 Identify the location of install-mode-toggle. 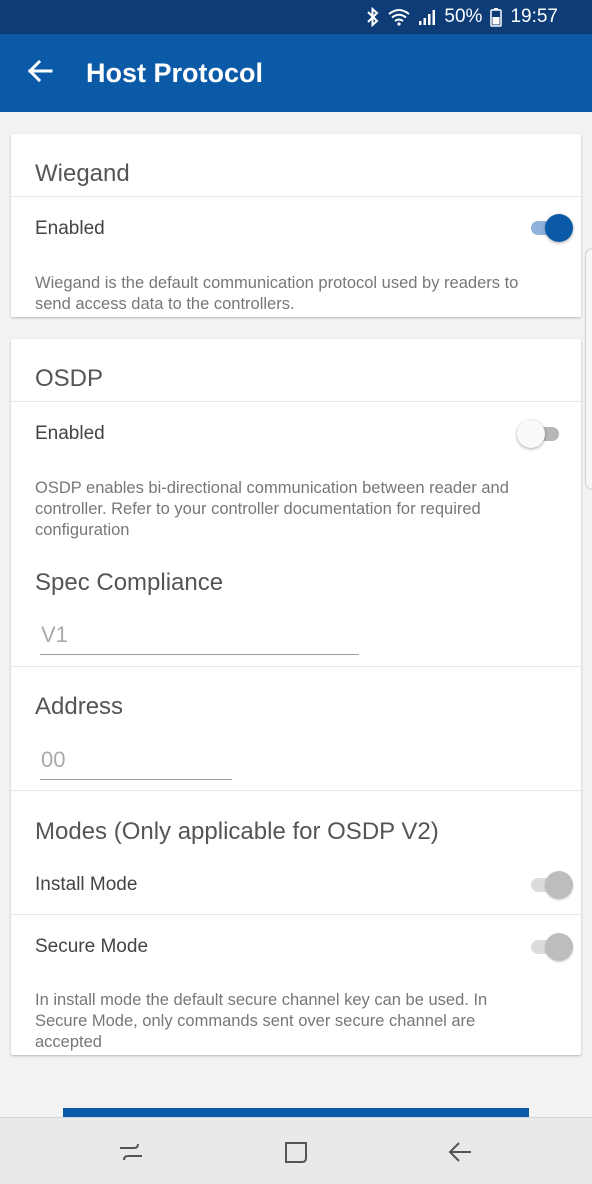
(550, 885).